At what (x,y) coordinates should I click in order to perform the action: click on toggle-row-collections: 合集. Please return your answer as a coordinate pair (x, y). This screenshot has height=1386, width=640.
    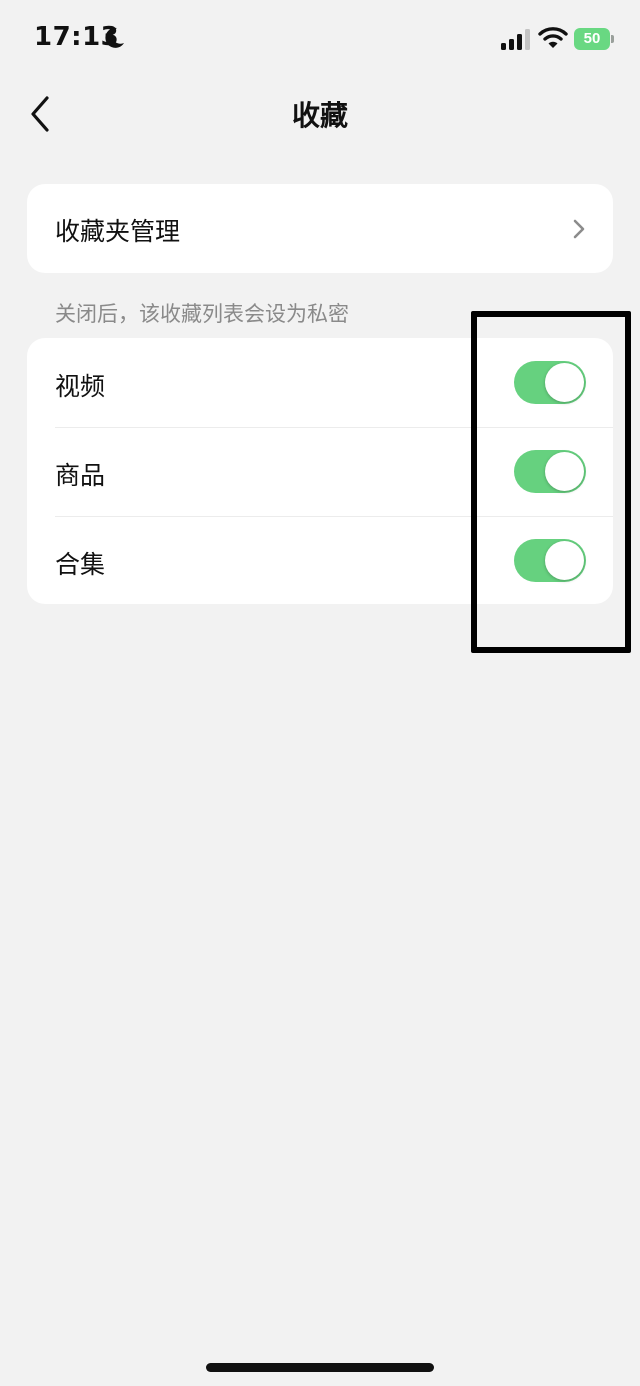
    Looking at the image, I should click on (320, 560).